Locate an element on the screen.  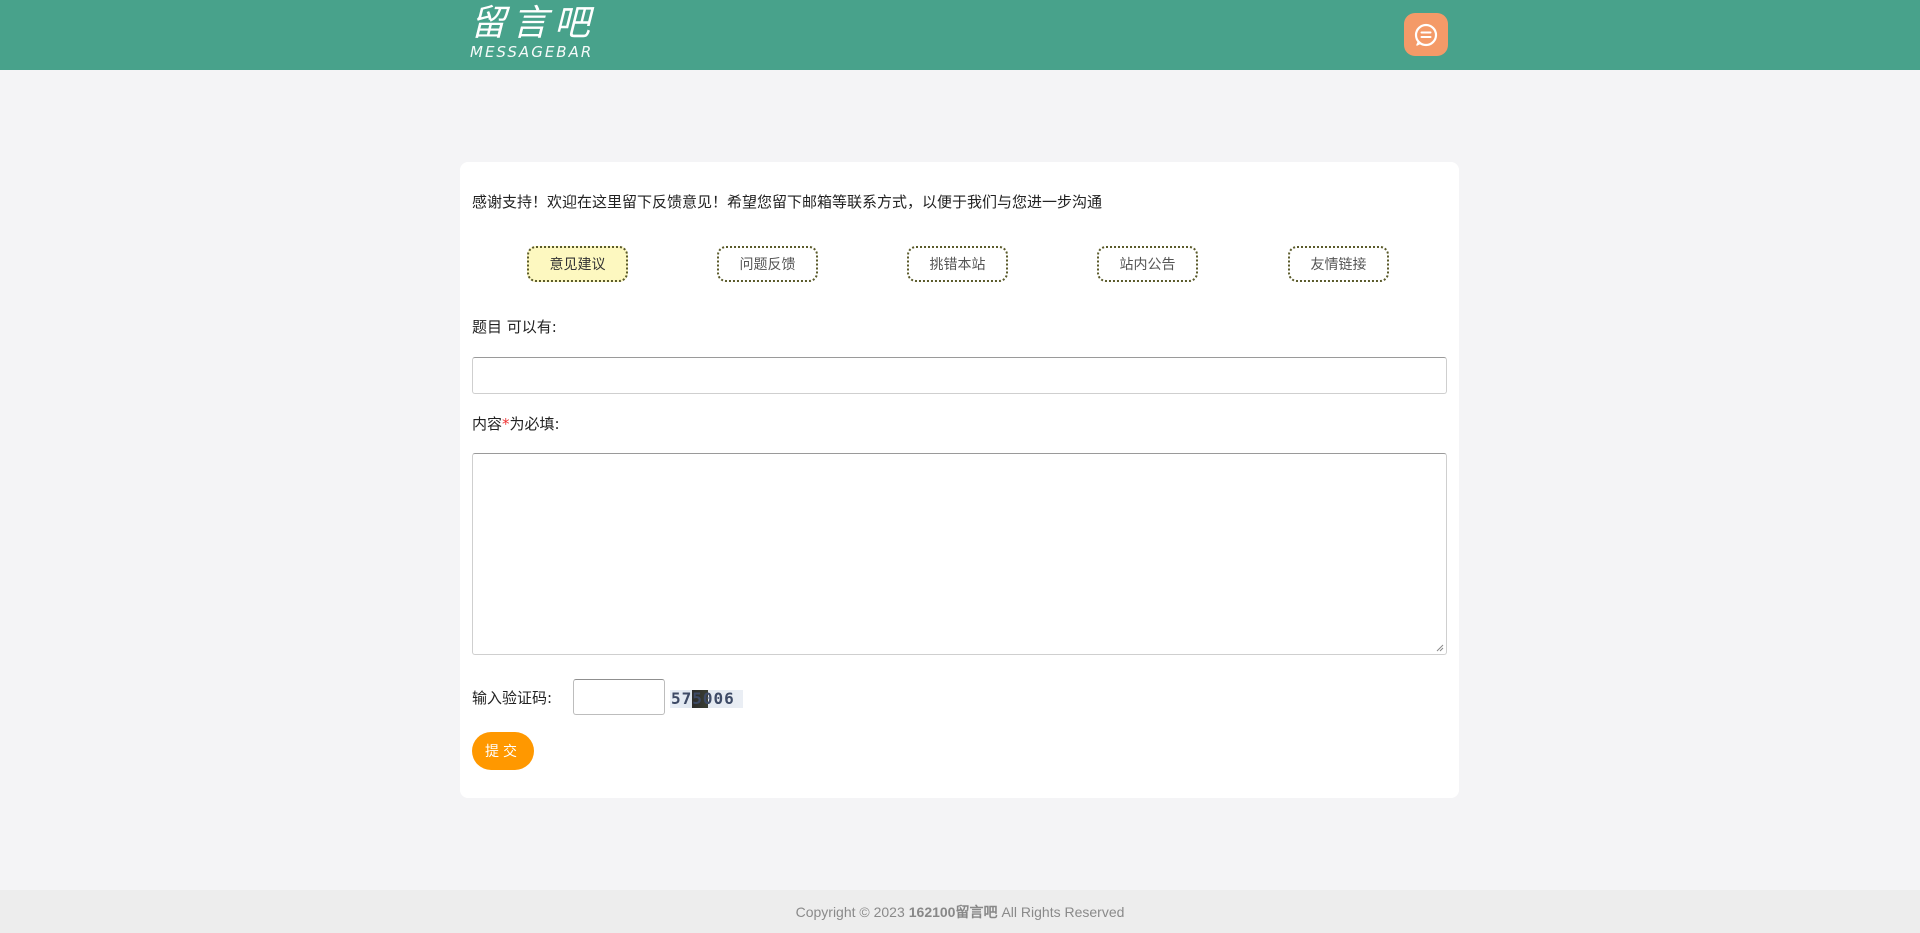
footer-rights: All Rights Reserved is located at coordinates (1063, 911).